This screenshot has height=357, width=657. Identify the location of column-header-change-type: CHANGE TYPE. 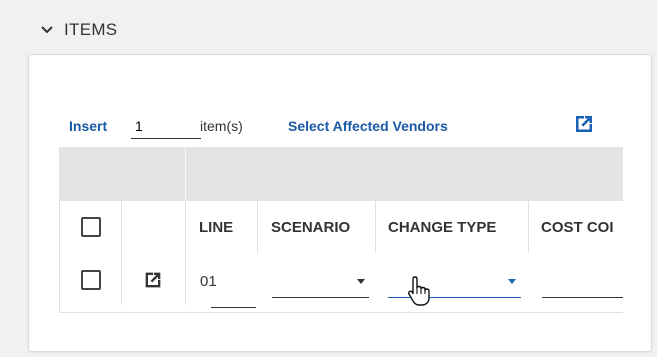
(452, 227).